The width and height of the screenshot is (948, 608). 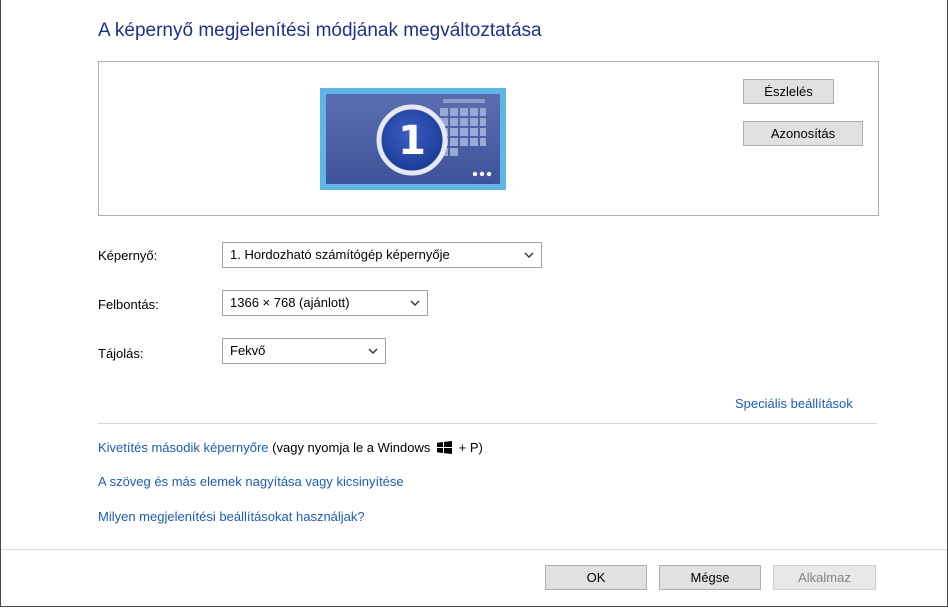 What do you see at coordinates (445, 447) in the screenshot?
I see `windows-logo-icon` at bounding box center [445, 447].